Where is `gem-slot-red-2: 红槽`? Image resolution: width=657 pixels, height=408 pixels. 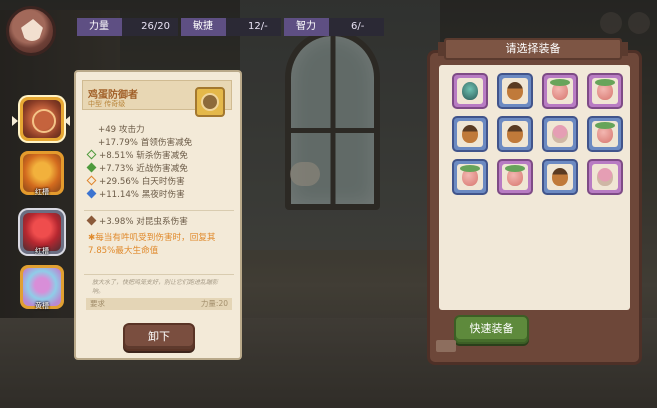 gem-slot-red-2: 红槽 is located at coordinates (42, 232).